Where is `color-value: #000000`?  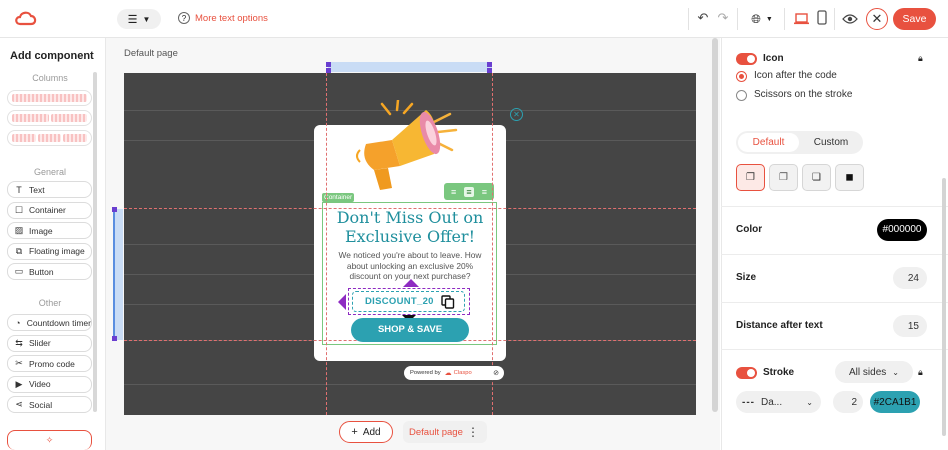 color-value: #000000 is located at coordinates (902, 230).